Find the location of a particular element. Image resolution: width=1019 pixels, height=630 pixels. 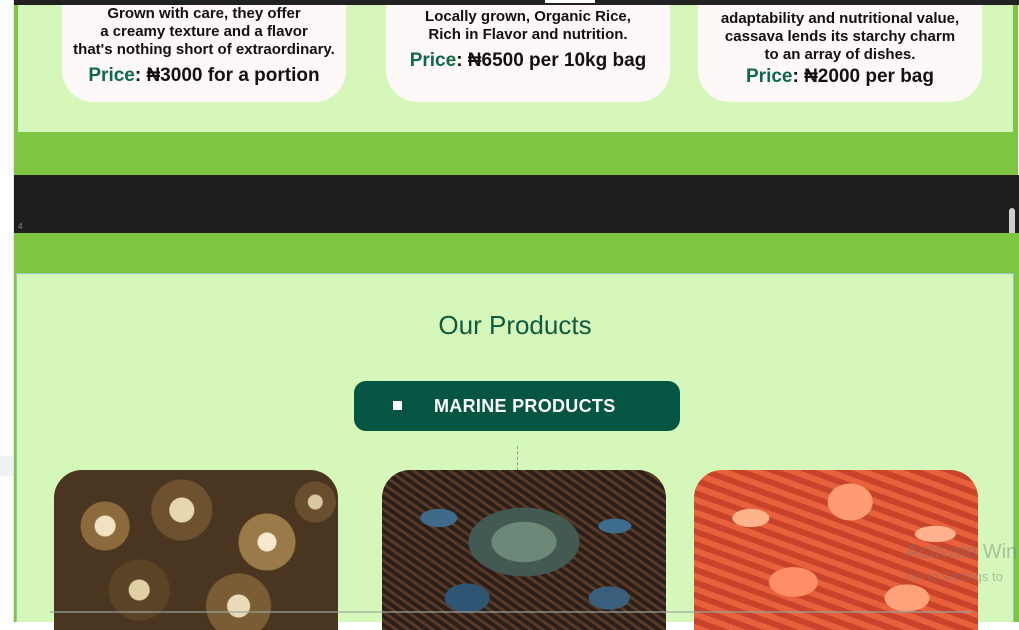

price-value: : ₦2000 per bag is located at coordinates (863, 76).